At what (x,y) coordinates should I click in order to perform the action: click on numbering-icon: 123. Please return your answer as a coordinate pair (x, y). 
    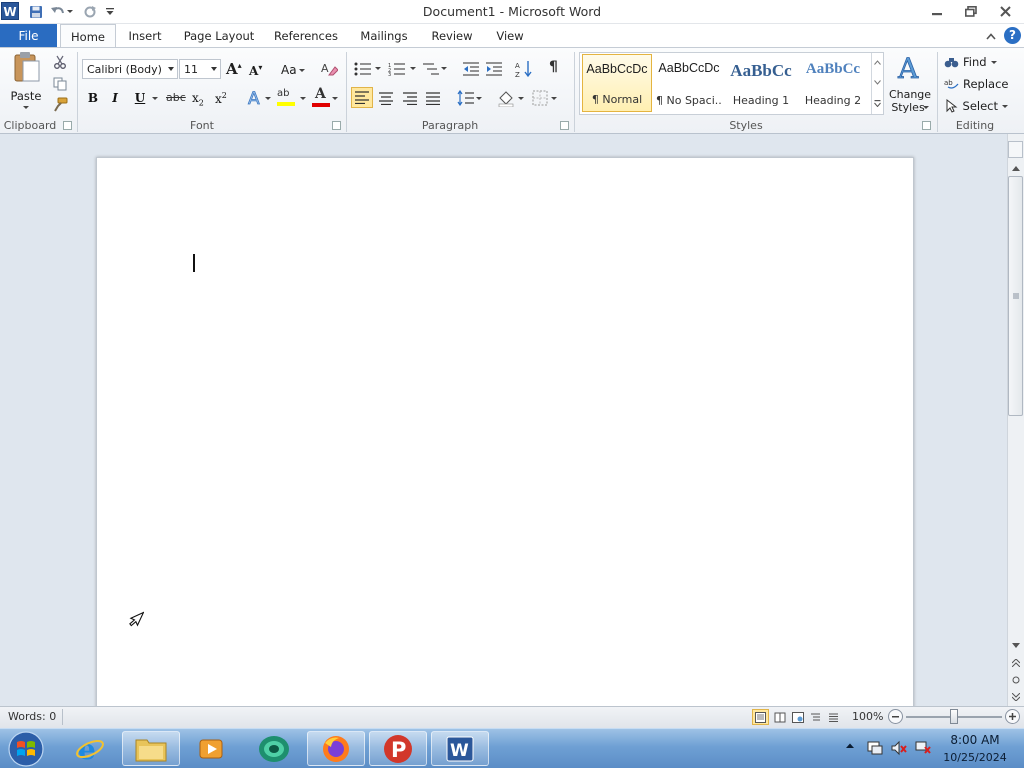
    Looking at the image, I should click on (397, 69).